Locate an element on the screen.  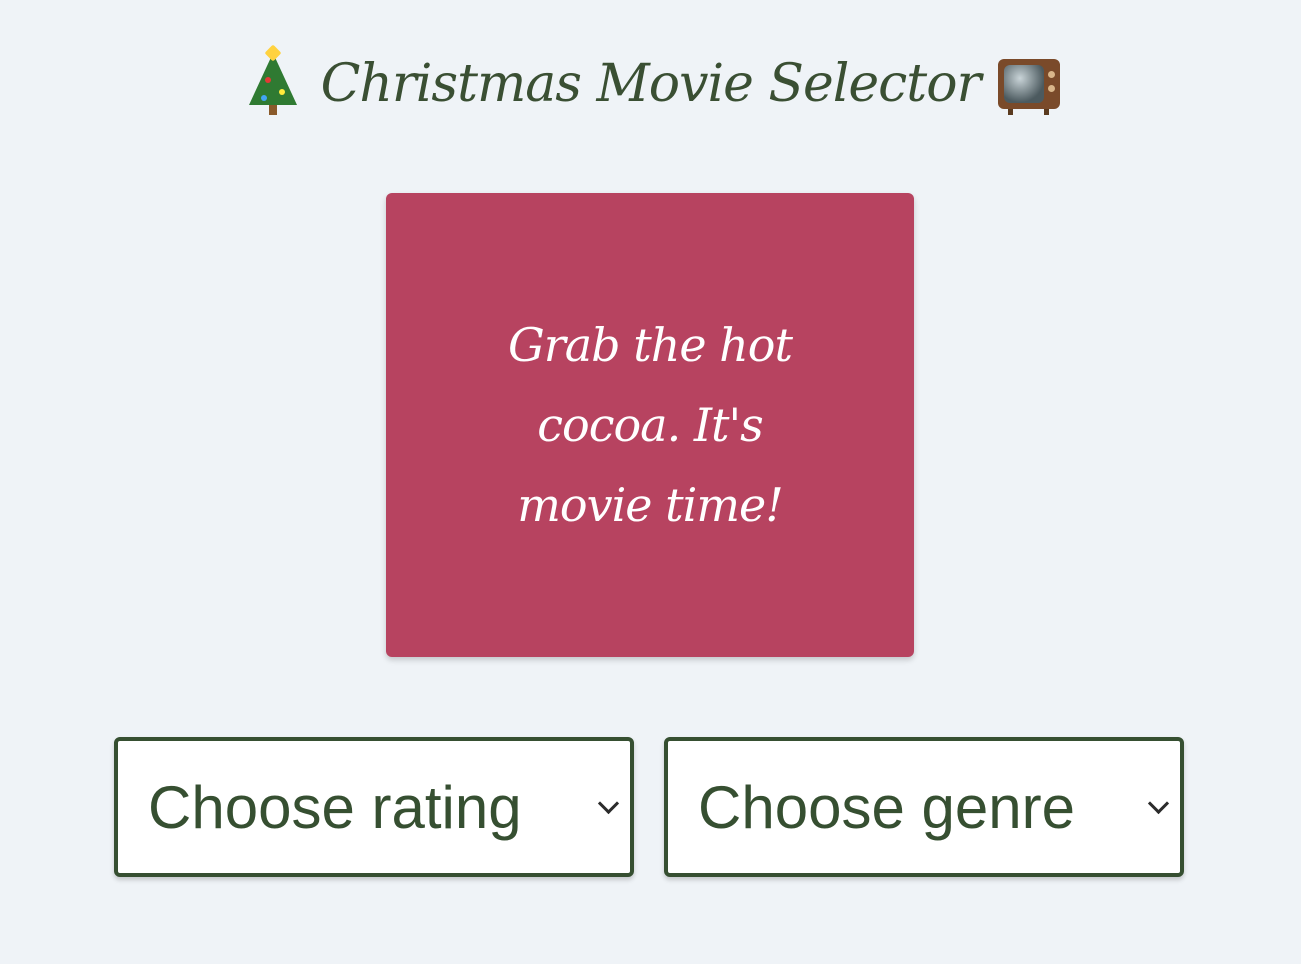
rating-select-value: Choose rating is located at coordinates (335, 807).